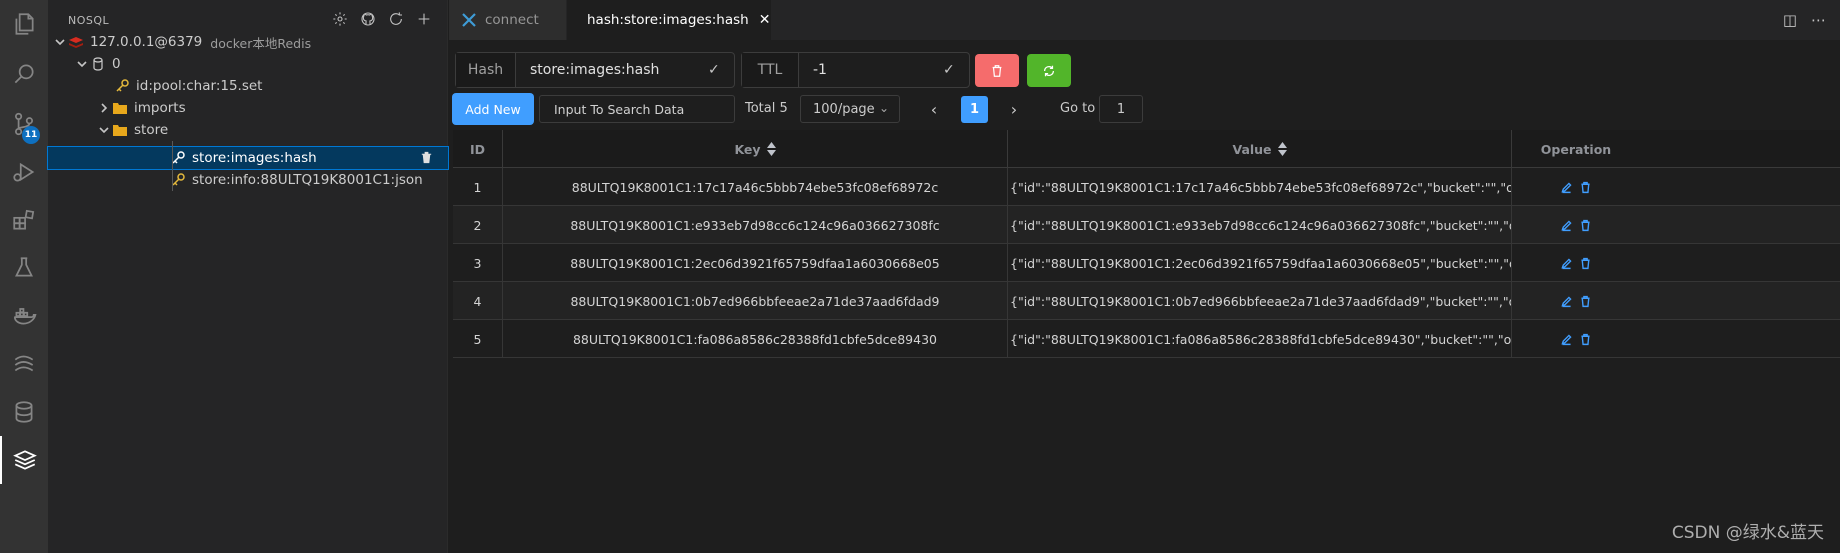 Image resolution: width=1840 pixels, height=553 pixels. I want to click on run-debug-icon, so click(24, 172).